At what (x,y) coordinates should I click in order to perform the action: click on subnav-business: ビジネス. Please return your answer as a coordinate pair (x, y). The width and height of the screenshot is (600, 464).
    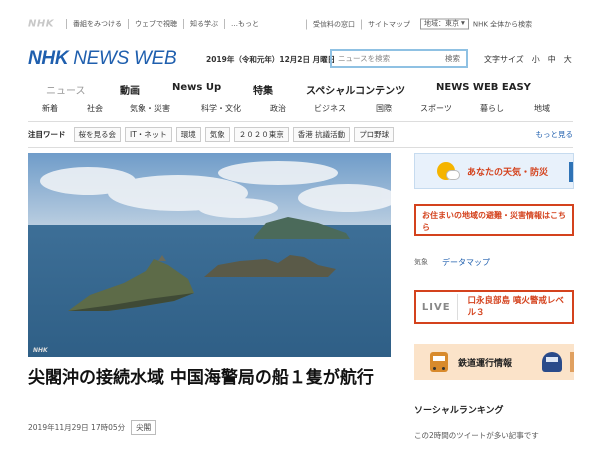
    Looking at the image, I should click on (330, 108).